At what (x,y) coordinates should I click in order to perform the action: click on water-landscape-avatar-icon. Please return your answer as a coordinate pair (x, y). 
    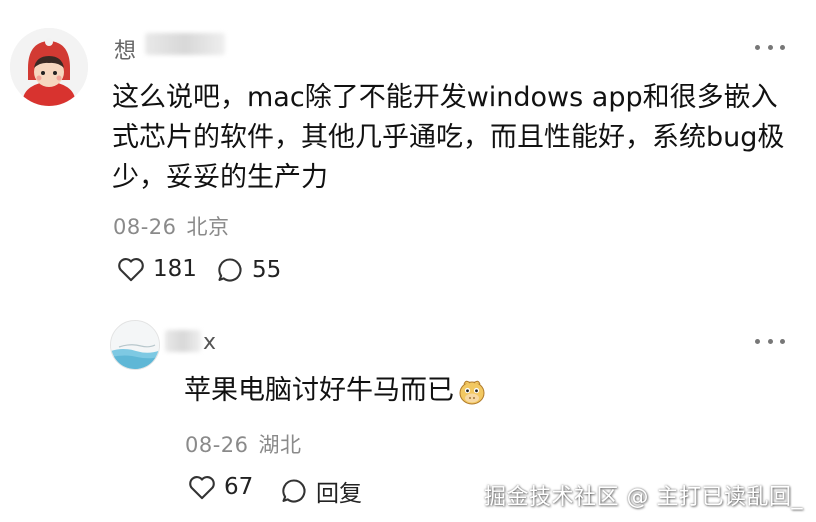
    Looking at the image, I should click on (135, 345).